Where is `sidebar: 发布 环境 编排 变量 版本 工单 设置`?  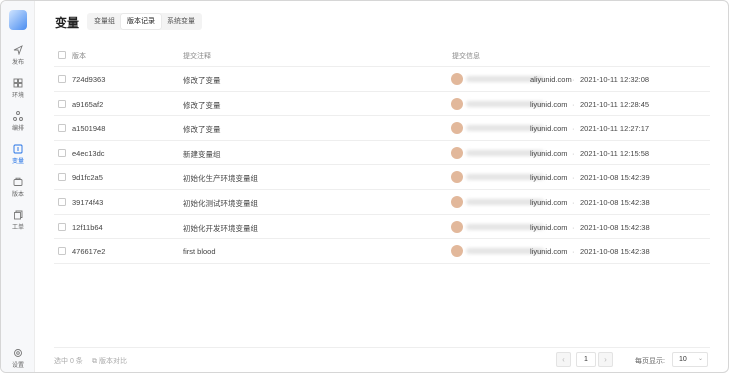
sidebar: 发布 环境 编排 变量 版本 工单 设置 is located at coordinates (18, 186).